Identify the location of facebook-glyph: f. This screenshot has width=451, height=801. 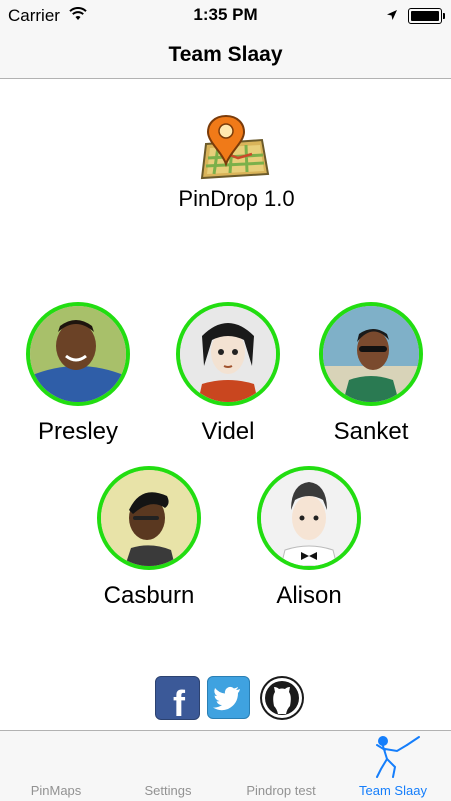
(179, 703).